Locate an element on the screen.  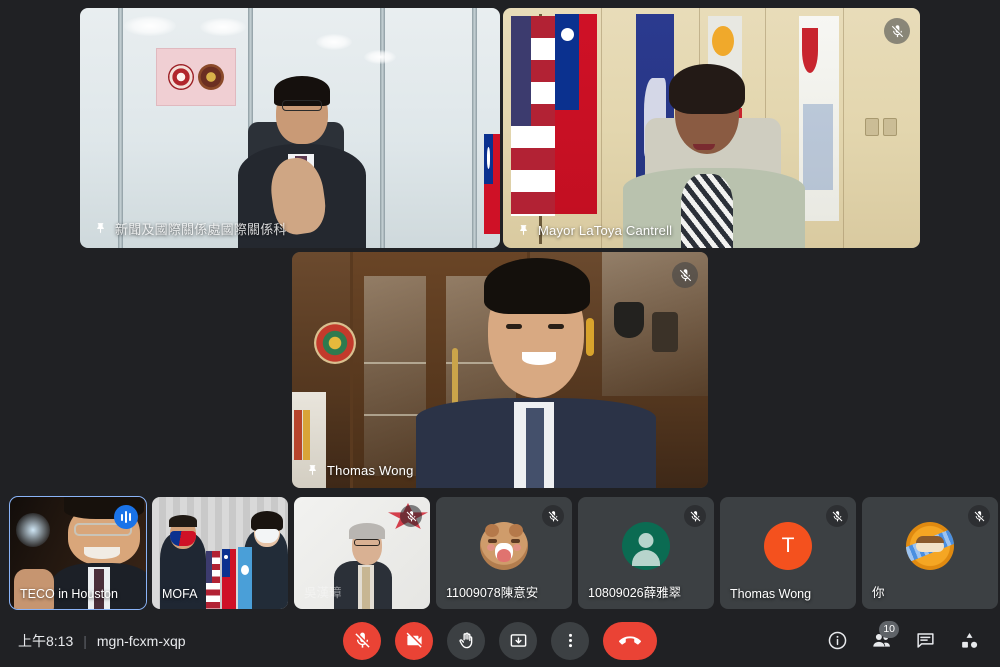
info-icon is located at coordinates (837, 640).